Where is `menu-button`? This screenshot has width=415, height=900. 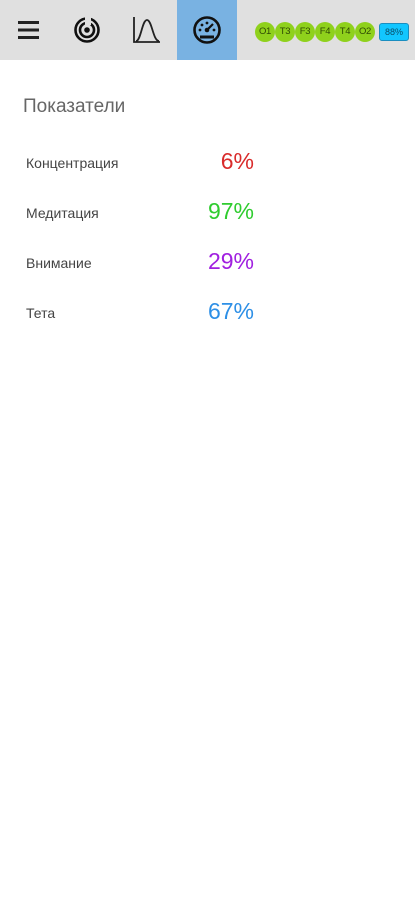
menu-button is located at coordinates (29, 30).